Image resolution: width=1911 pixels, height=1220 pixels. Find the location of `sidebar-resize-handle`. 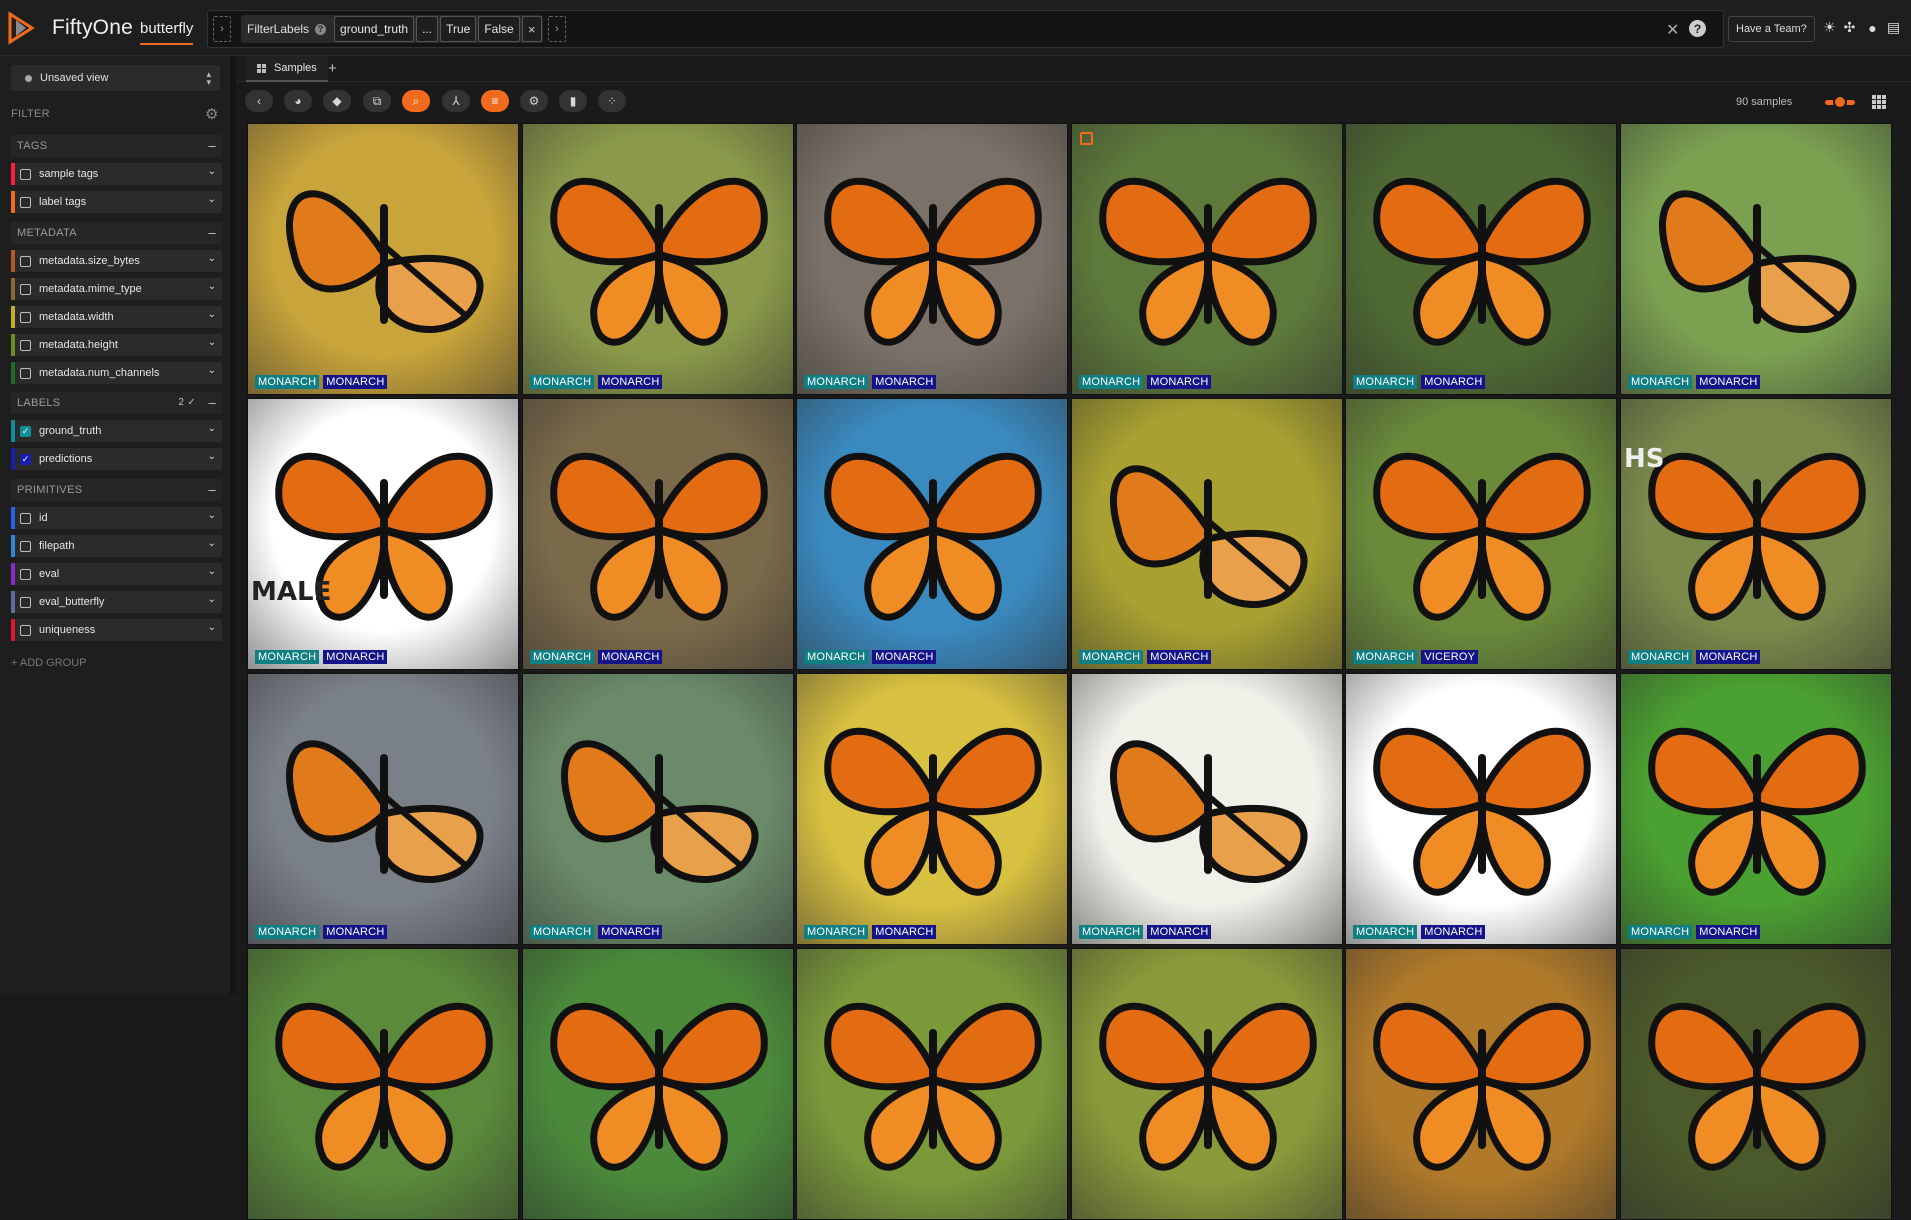

sidebar-resize-handle is located at coordinates (233, 525).